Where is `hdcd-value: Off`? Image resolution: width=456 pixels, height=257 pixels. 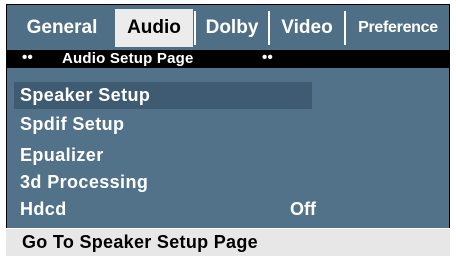
hdcd-value: Off is located at coordinates (303, 209).